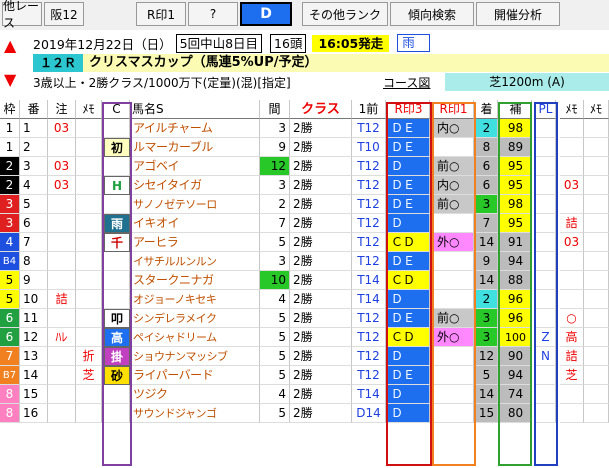  Describe the element at coordinates (89, 166) in the screenshot. I see `cell-memo` at that location.